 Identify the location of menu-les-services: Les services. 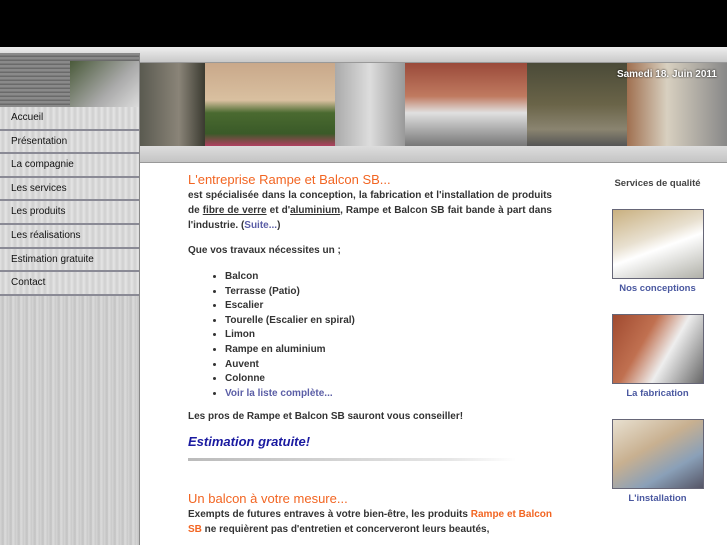
(69, 189).